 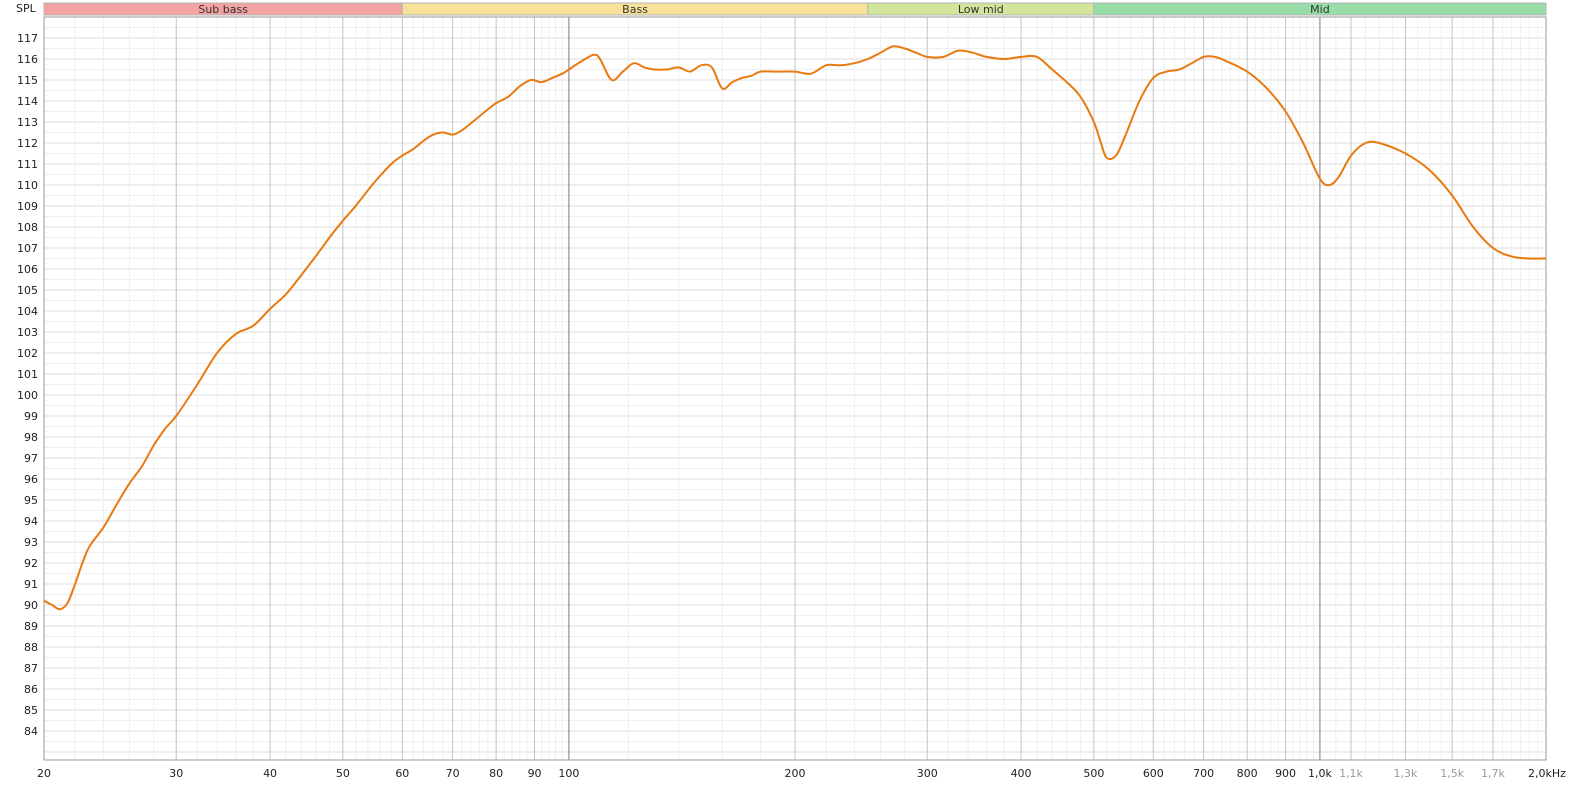 I want to click on x-tick-label-minor: 1,7k, so click(x=1493, y=773).